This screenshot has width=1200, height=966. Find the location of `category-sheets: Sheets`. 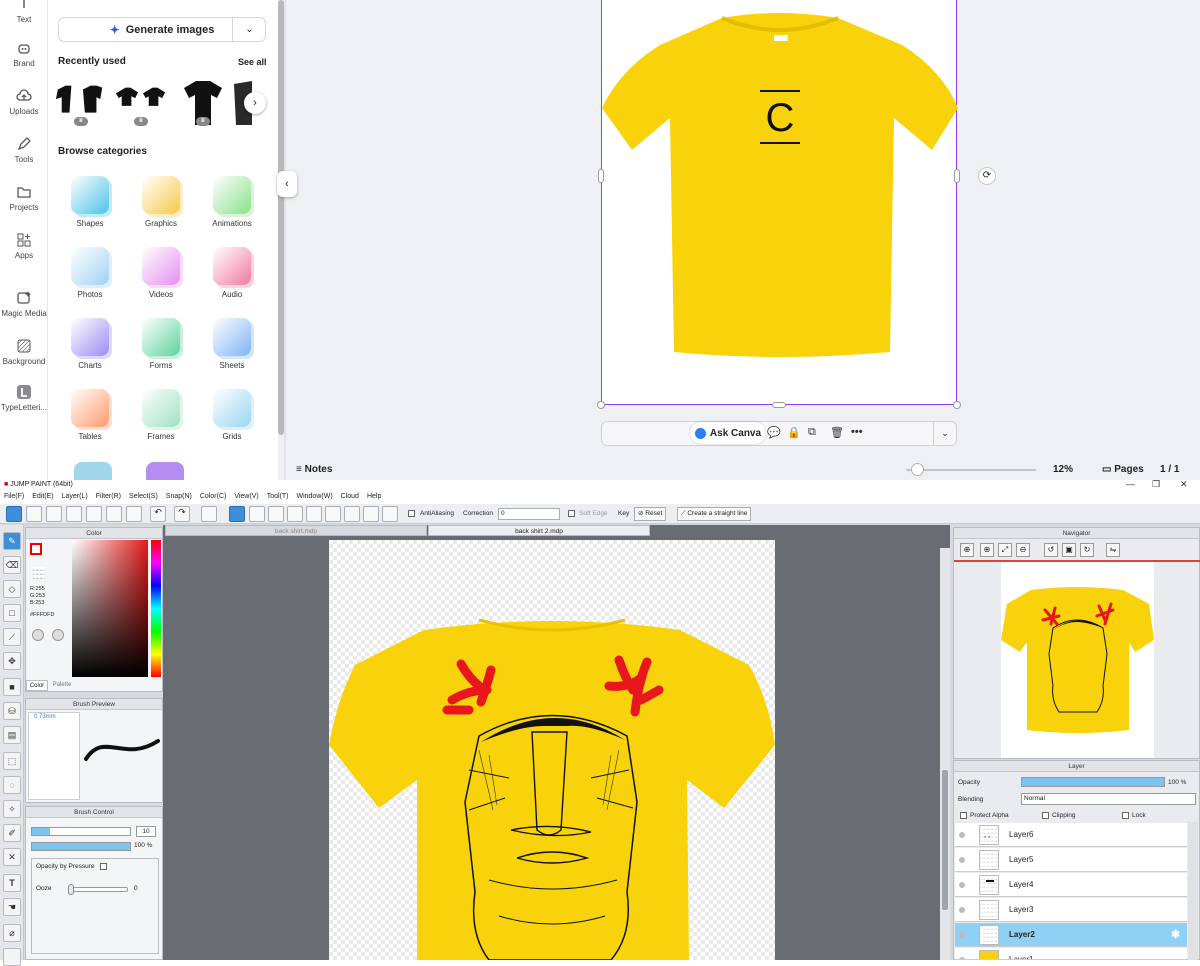

category-sheets: Sheets is located at coordinates (232, 344).